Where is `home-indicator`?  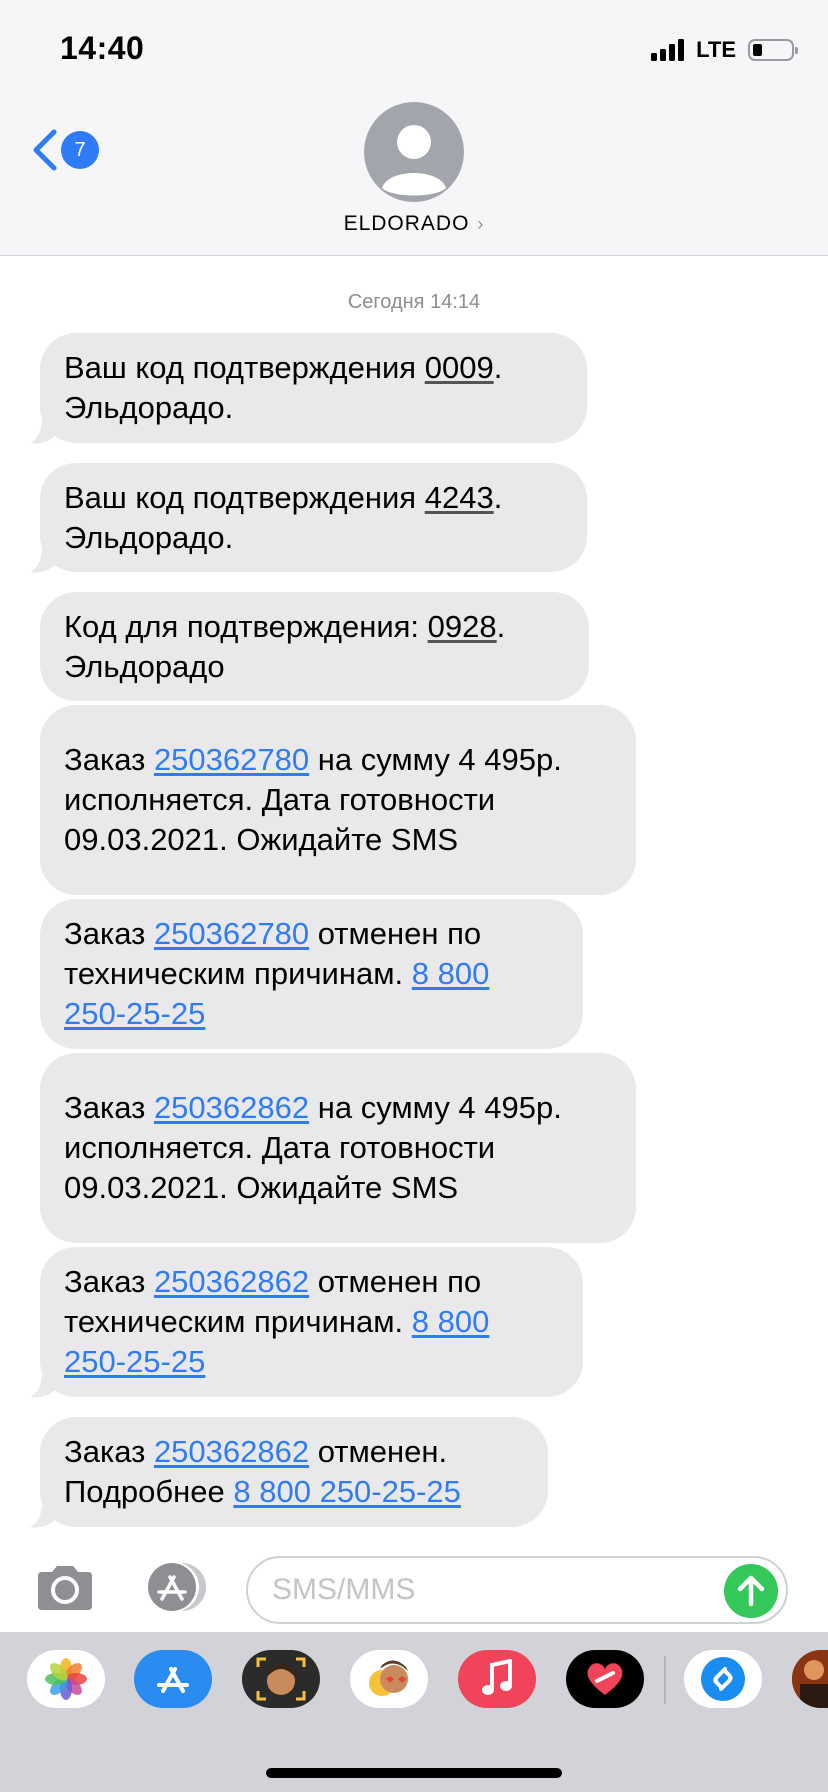 home-indicator is located at coordinates (414, 1773).